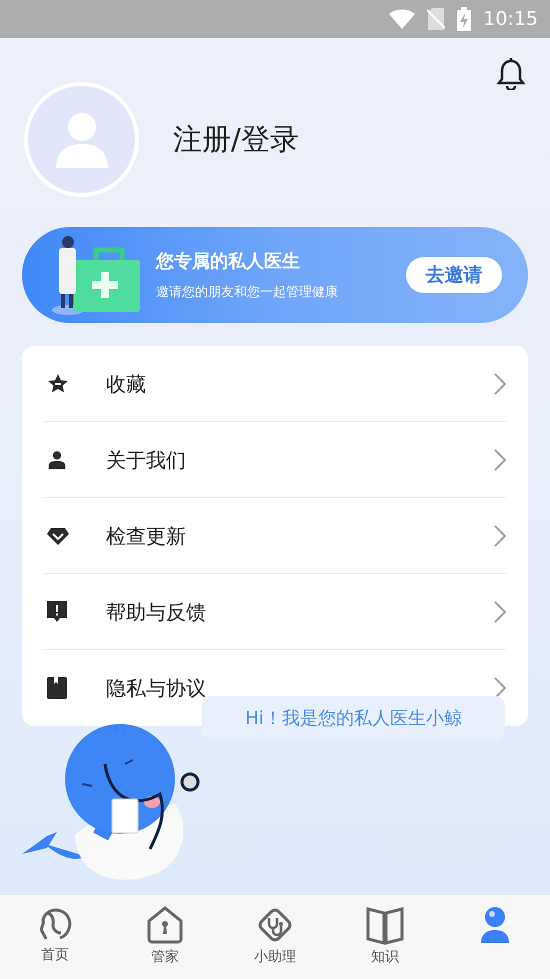 The height and width of the screenshot is (979, 550). I want to click on battery-charging-icon, so click(464, 19).